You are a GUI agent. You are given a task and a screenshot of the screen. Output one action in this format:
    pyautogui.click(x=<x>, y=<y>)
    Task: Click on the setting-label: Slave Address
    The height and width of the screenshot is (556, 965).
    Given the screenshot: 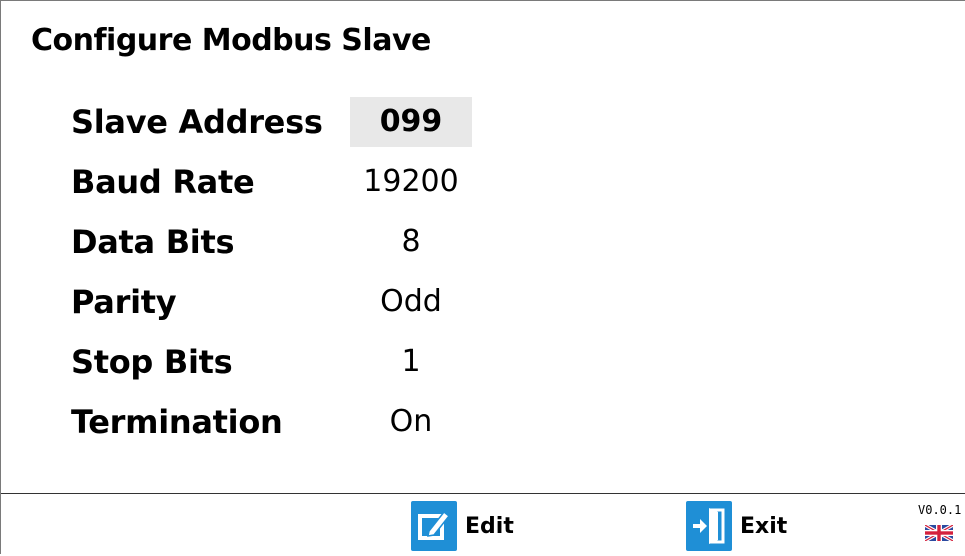 What is the action you would take?
    pyautogui.click(x=197, y=122)
    